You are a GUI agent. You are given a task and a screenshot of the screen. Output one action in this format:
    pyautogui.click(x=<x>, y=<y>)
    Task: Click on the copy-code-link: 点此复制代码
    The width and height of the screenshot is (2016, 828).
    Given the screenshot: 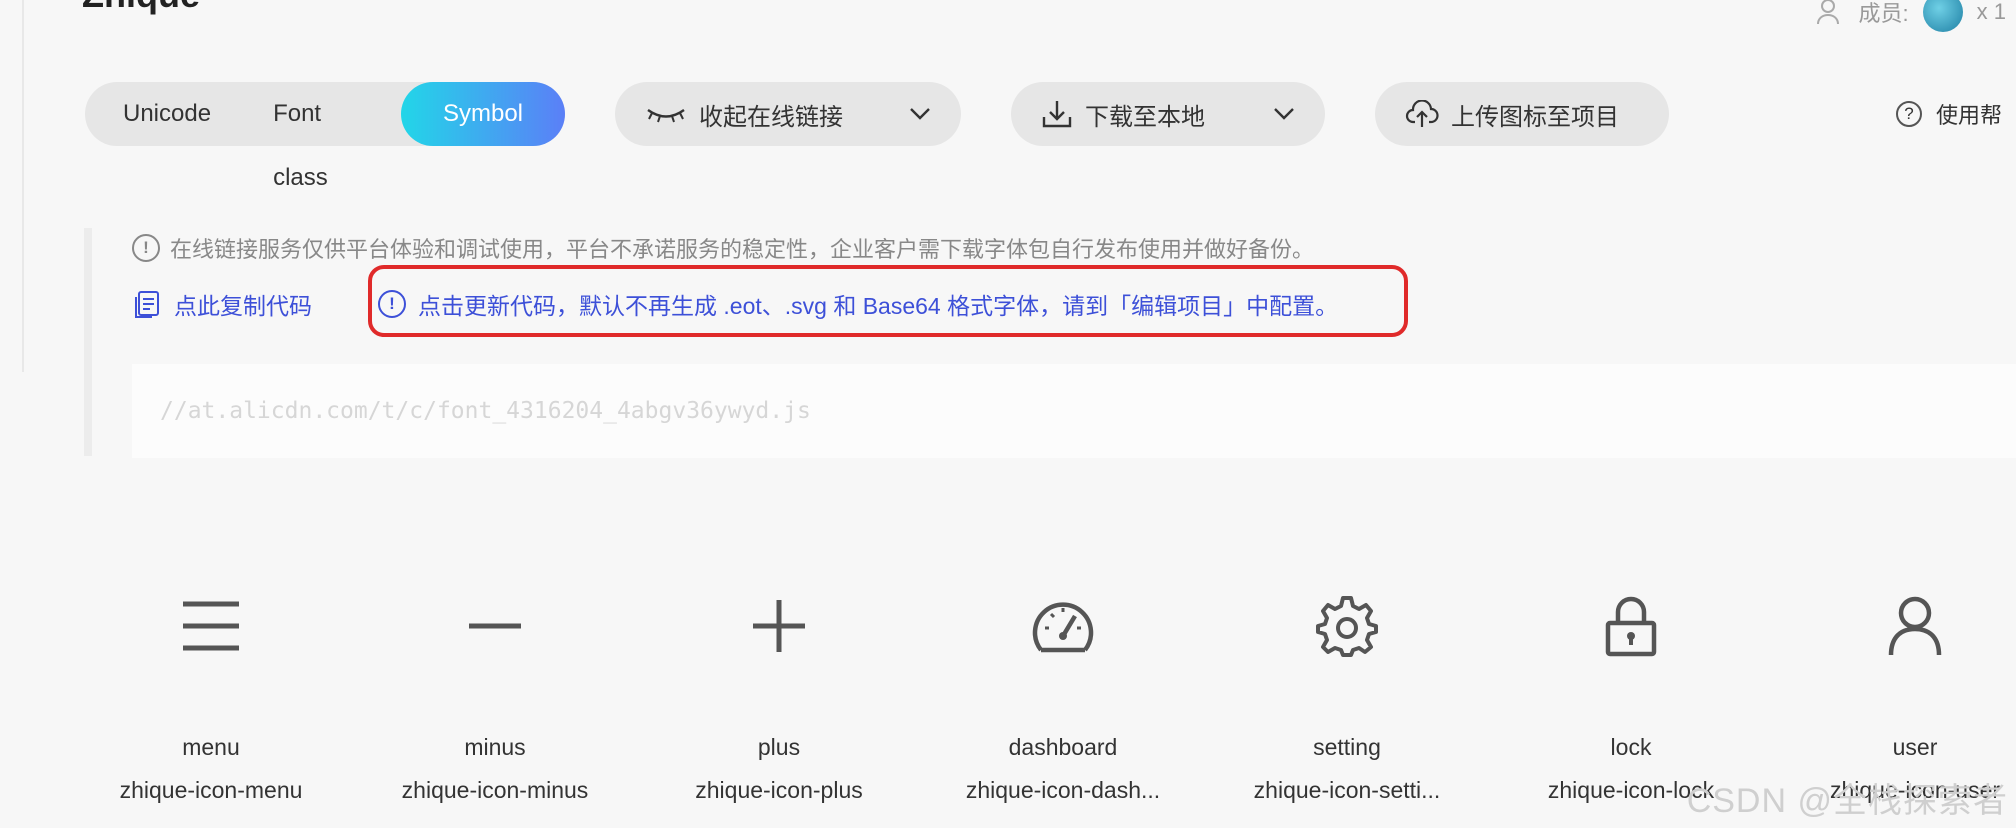 What is the action you would take?
    pyautogui.click(x=222, y=304)
    